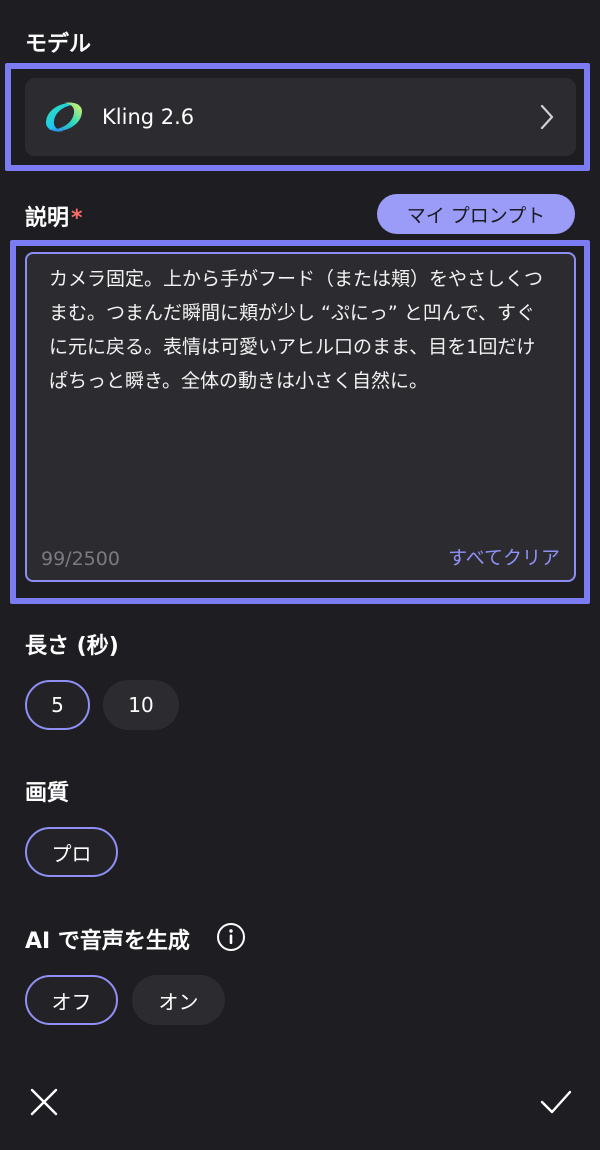 The width and height of the screenshot is (600, 1150). Describe the element at coordinates (300, 117) in the screenshot. I see `model-selector: Kling 2.6` at that location.